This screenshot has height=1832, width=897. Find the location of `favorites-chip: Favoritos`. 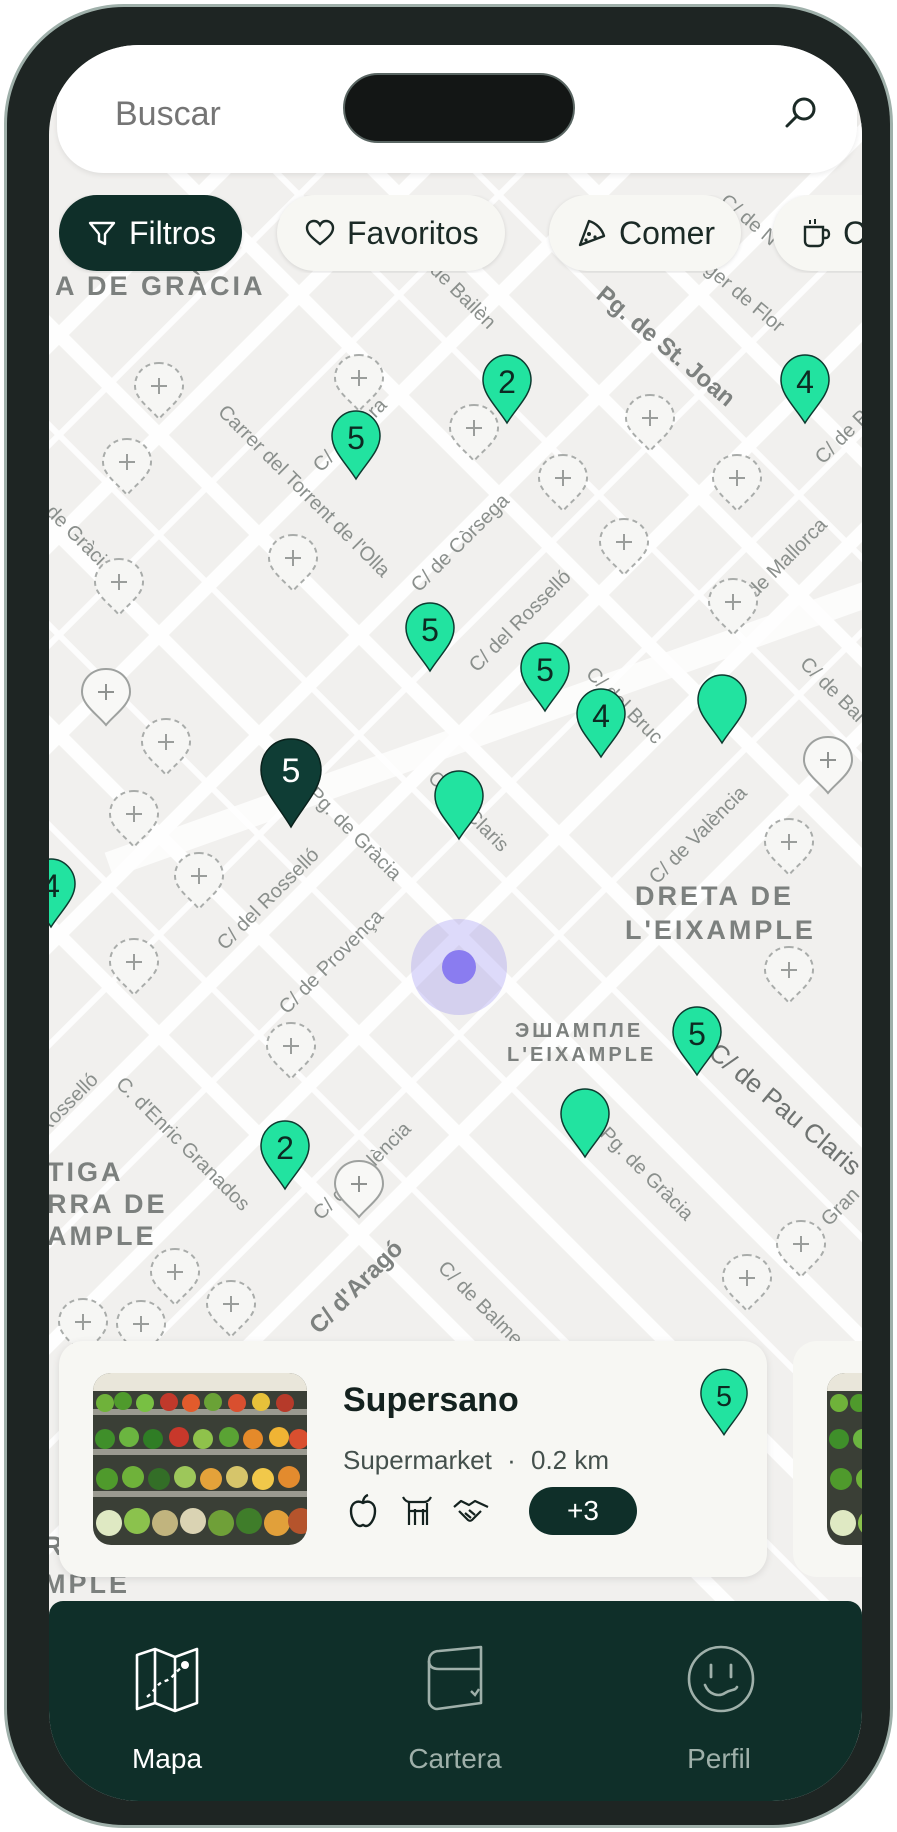

favorites-chip: Favoritos is located at coordinates (391, 233).